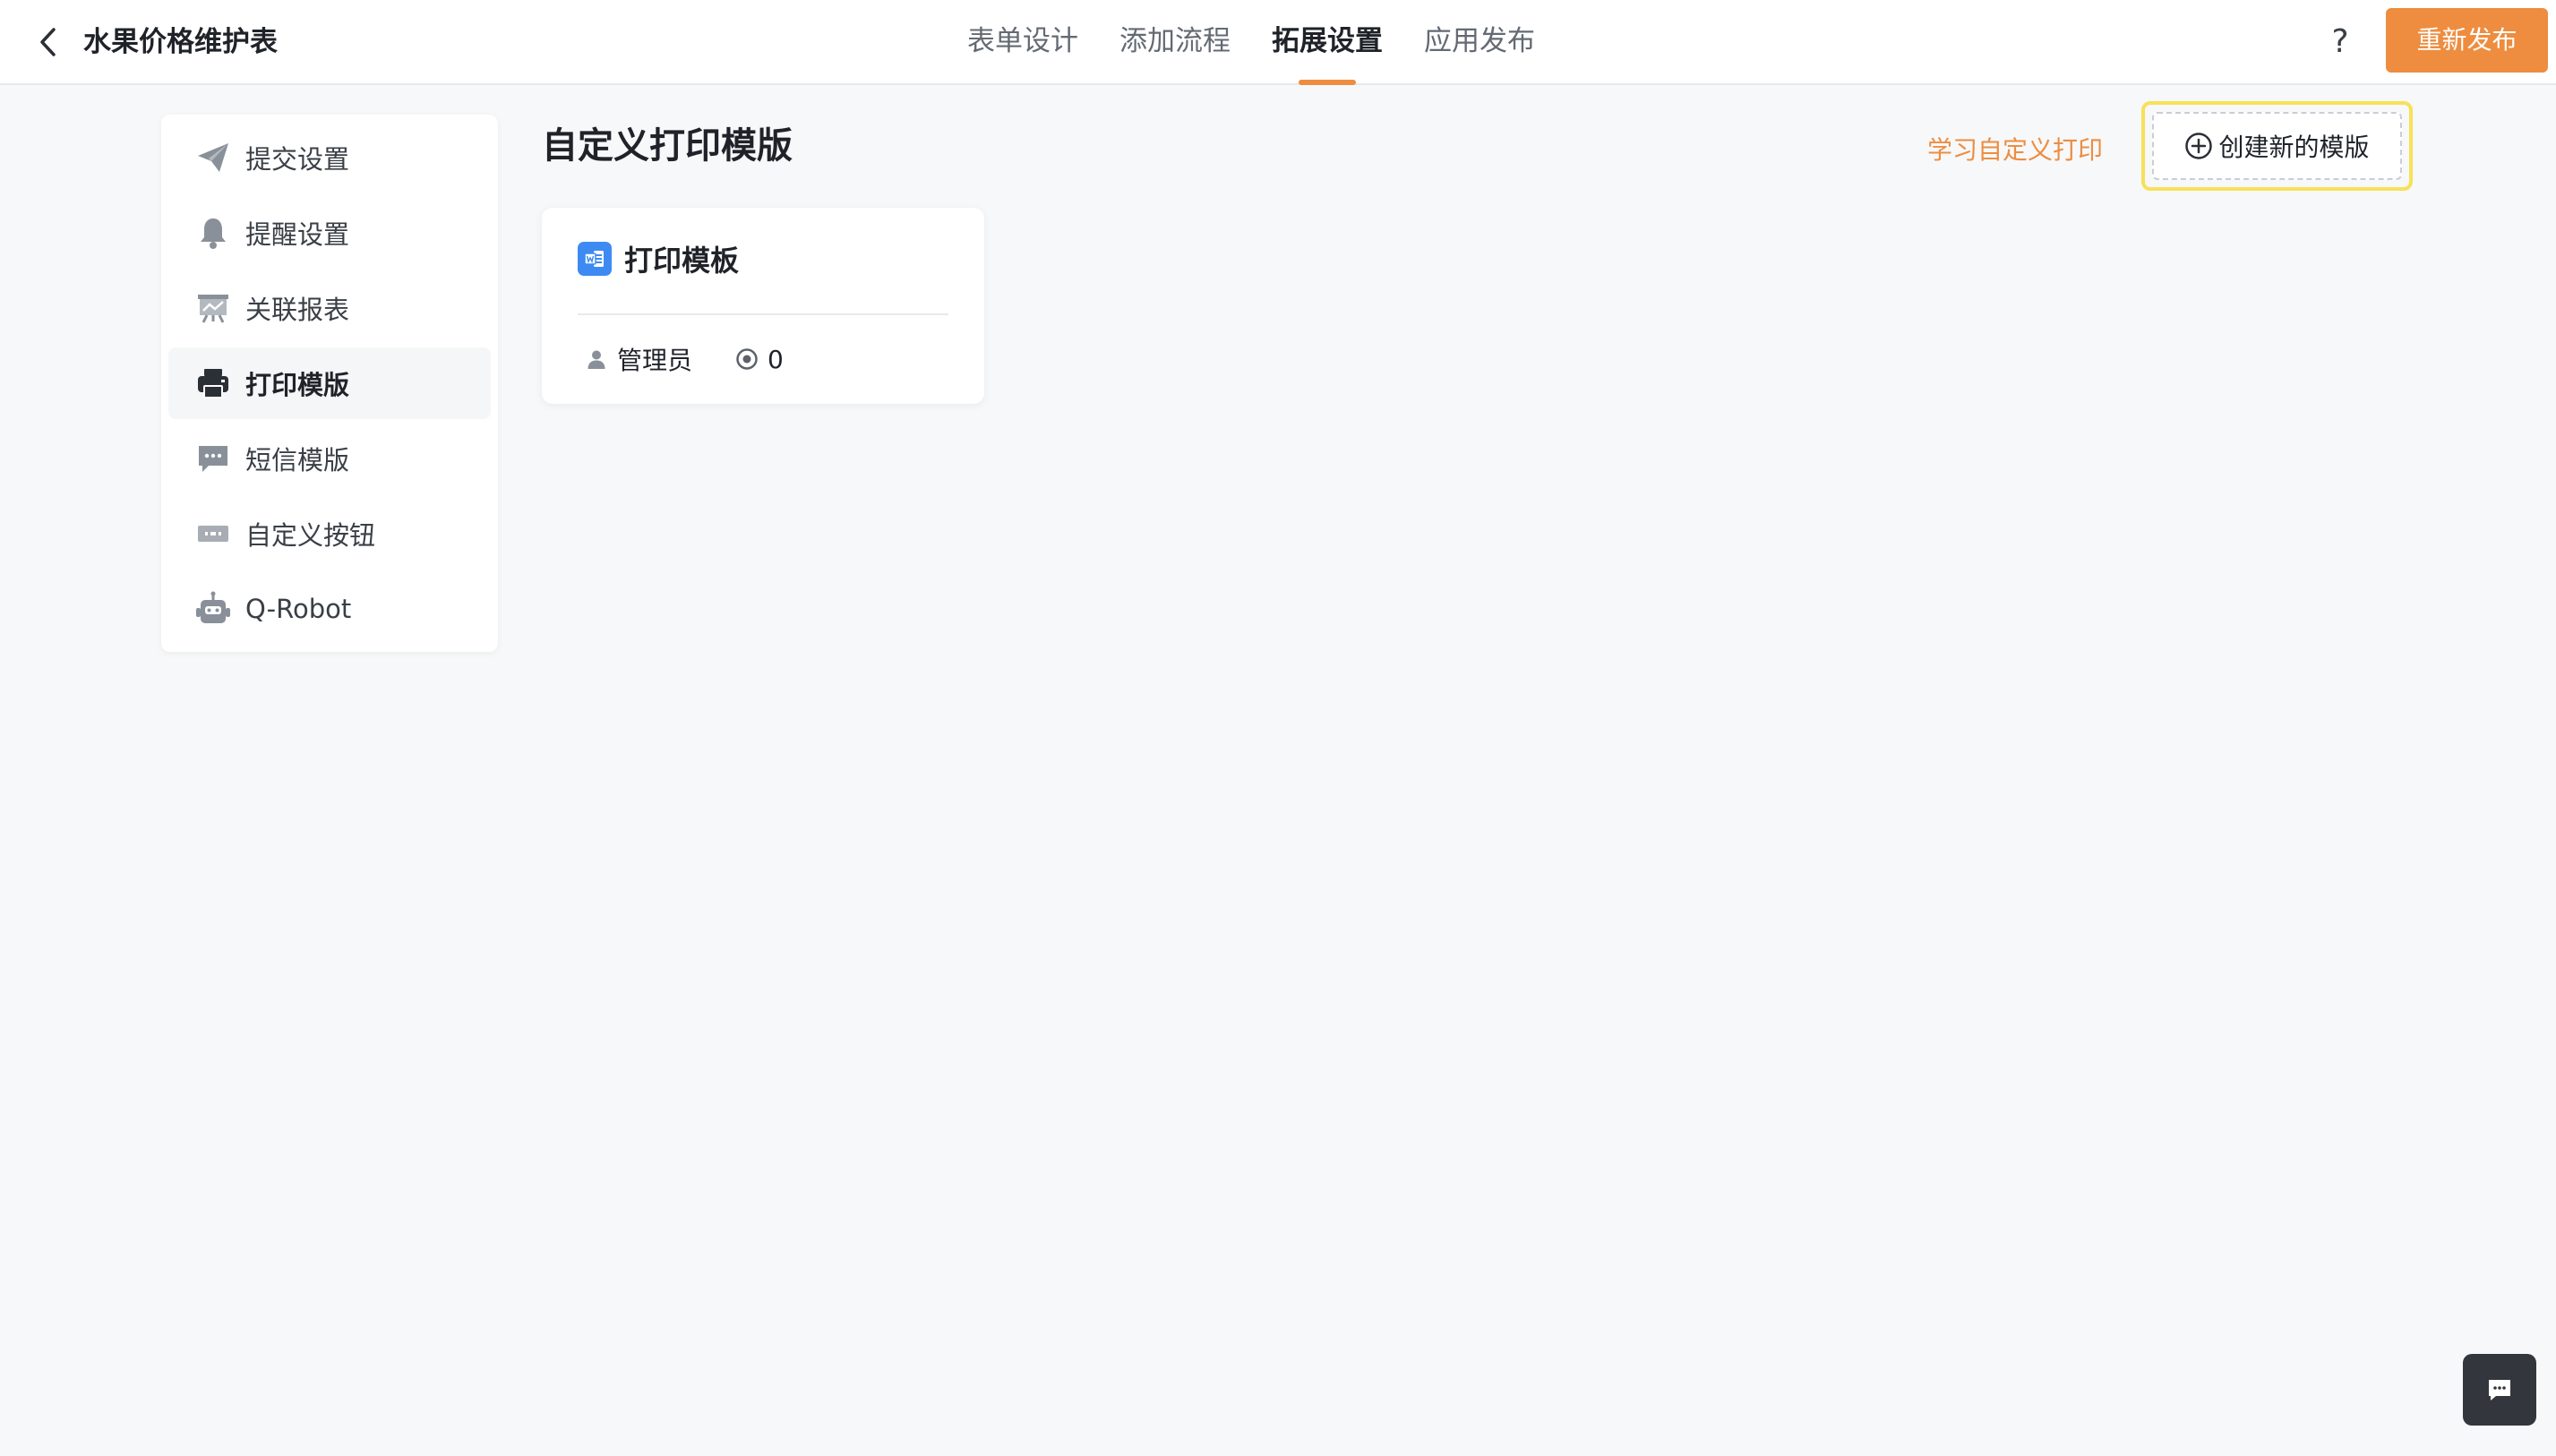 Image resolution: width=2556 pixels, height=1456 pixels. I want to click on sidebar-item-custom-buttons: 自定义按钮, so click(329, 534).